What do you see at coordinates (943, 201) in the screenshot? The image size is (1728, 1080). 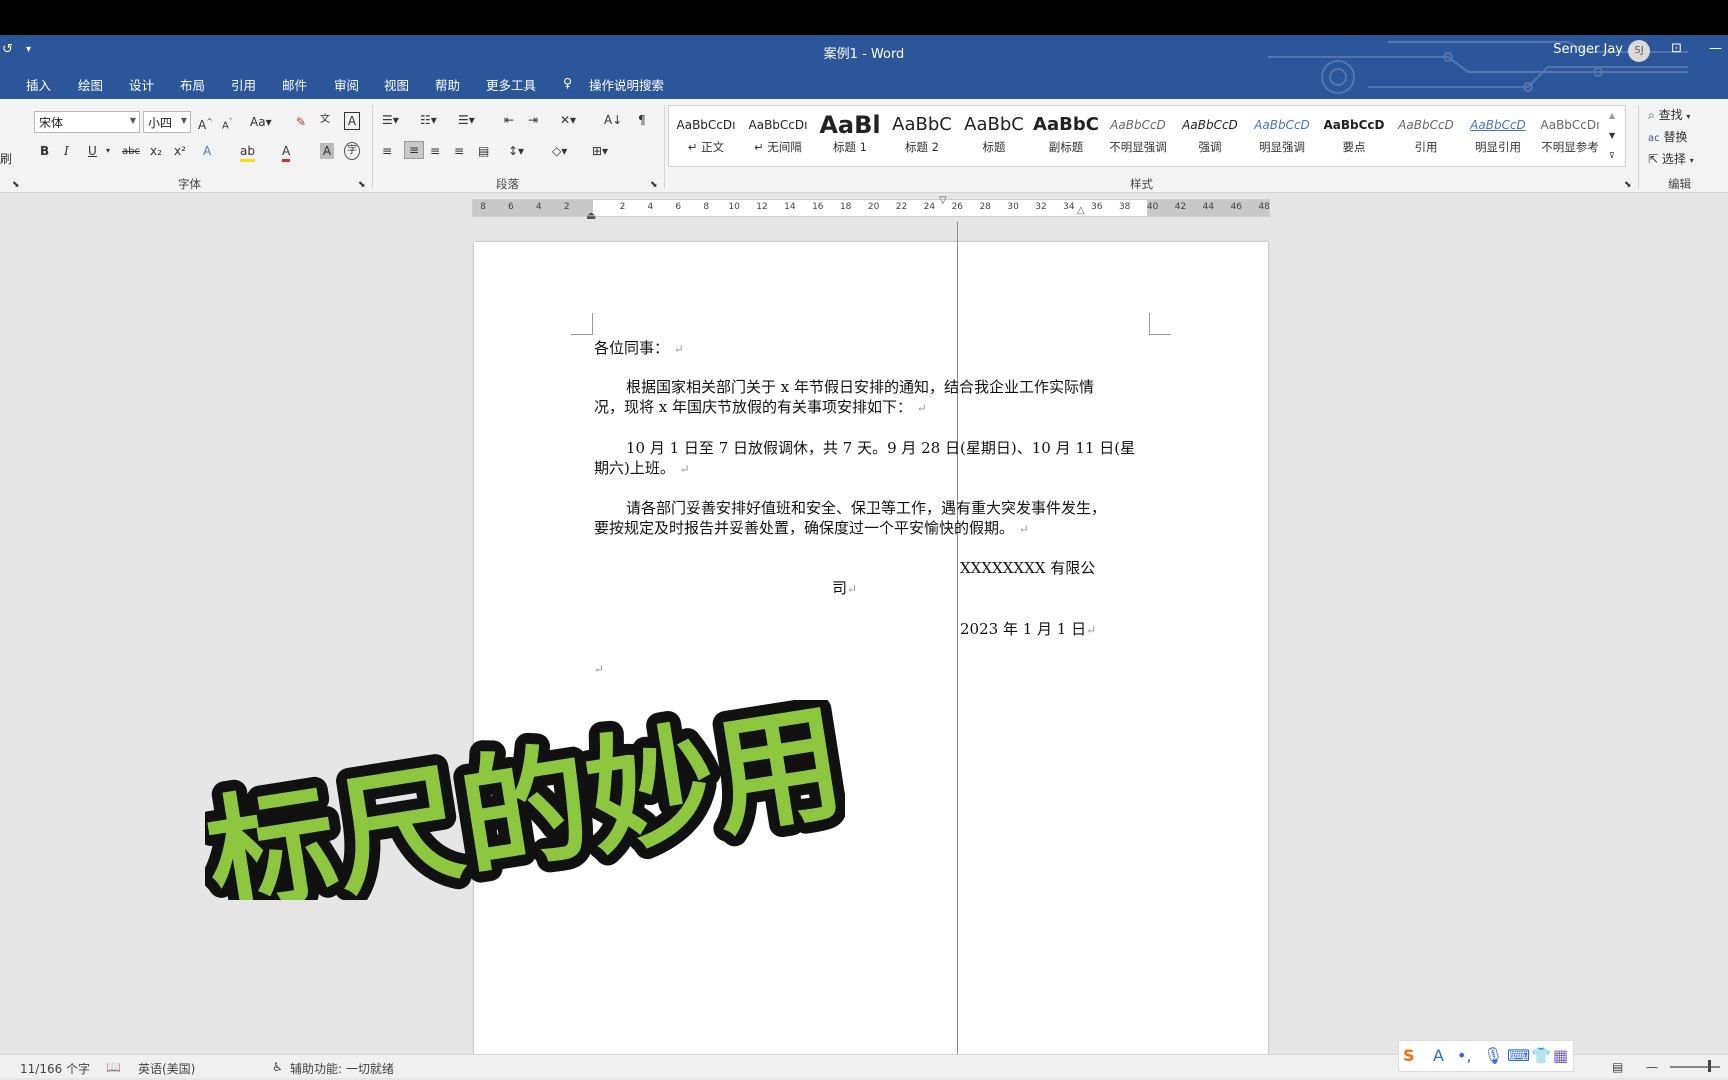 I see `first-line-indent-marker: ▽` at bounding box center [943, 201].